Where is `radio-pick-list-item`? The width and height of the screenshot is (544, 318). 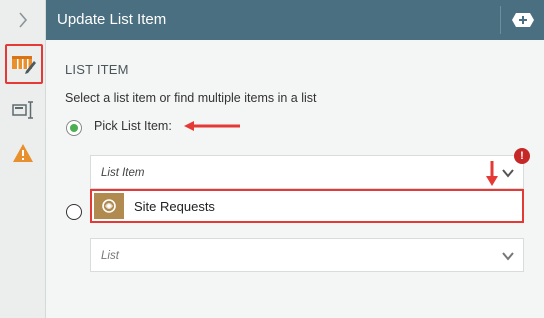
radio-pick-list-item is located at coordinates (74, 128).